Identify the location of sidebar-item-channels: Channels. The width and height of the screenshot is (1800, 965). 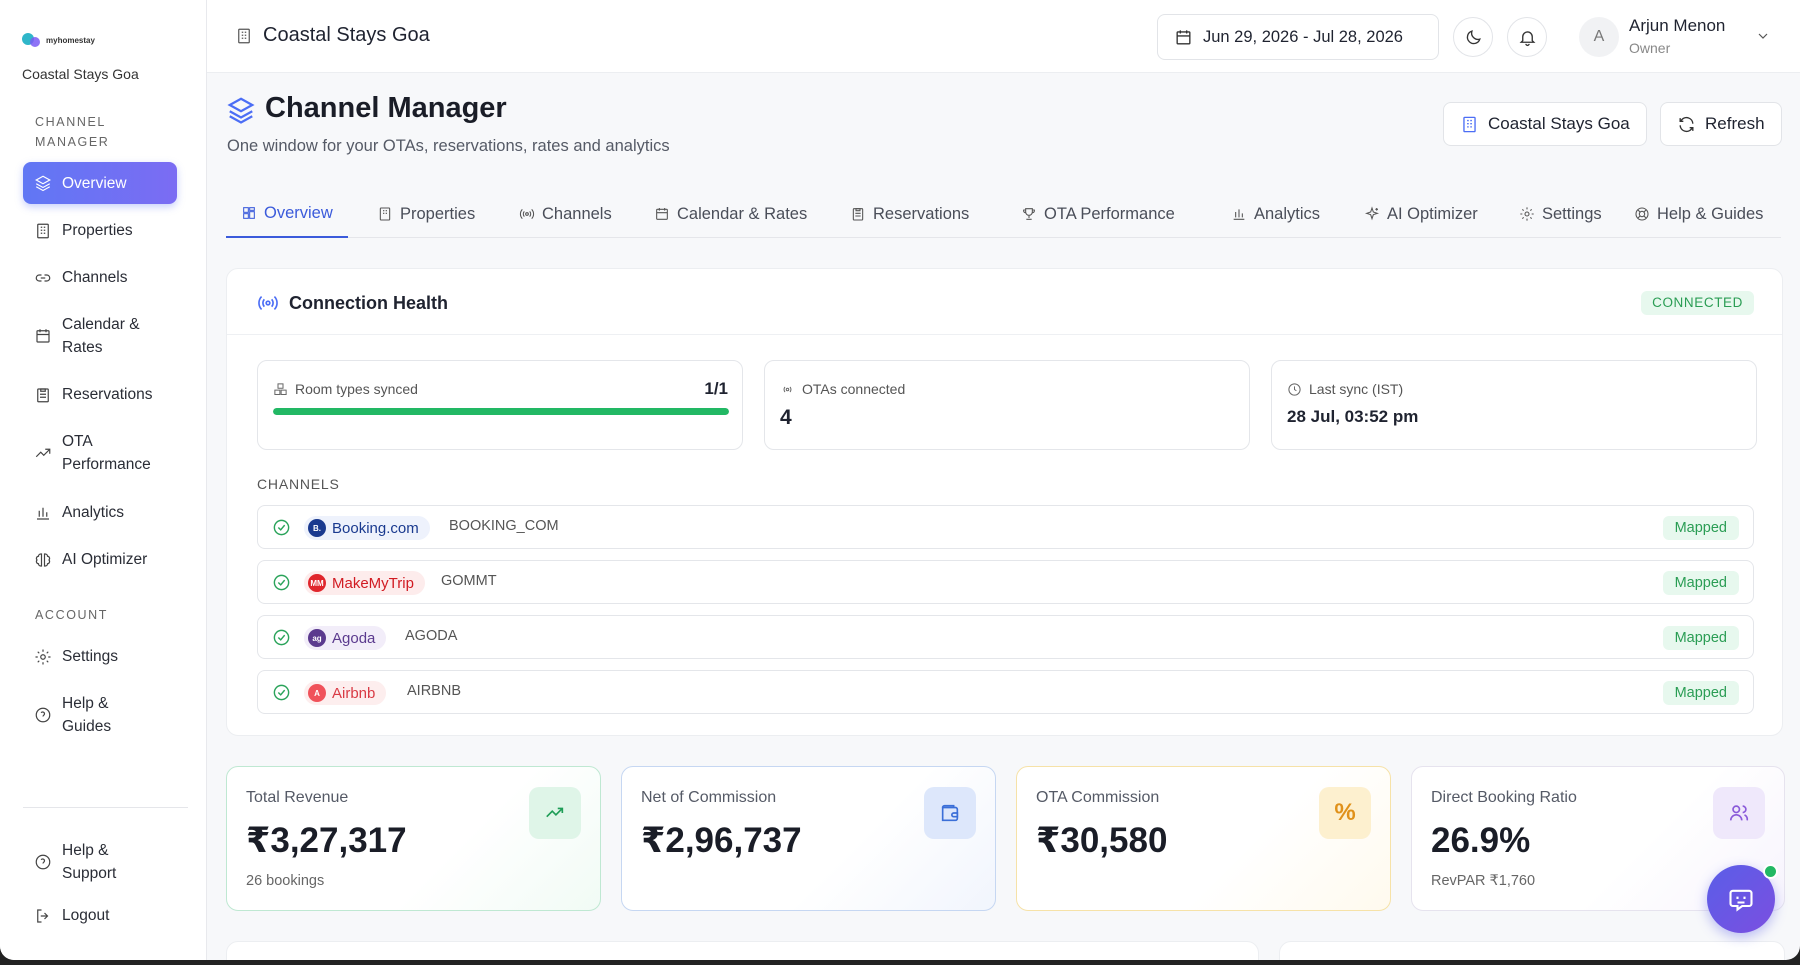
(100, 277).